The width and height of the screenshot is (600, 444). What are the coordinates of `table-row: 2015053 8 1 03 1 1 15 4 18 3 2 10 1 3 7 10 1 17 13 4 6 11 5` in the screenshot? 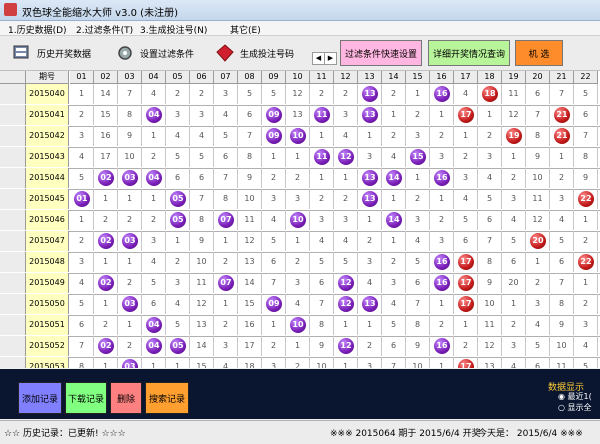 It's located at (300, 362).